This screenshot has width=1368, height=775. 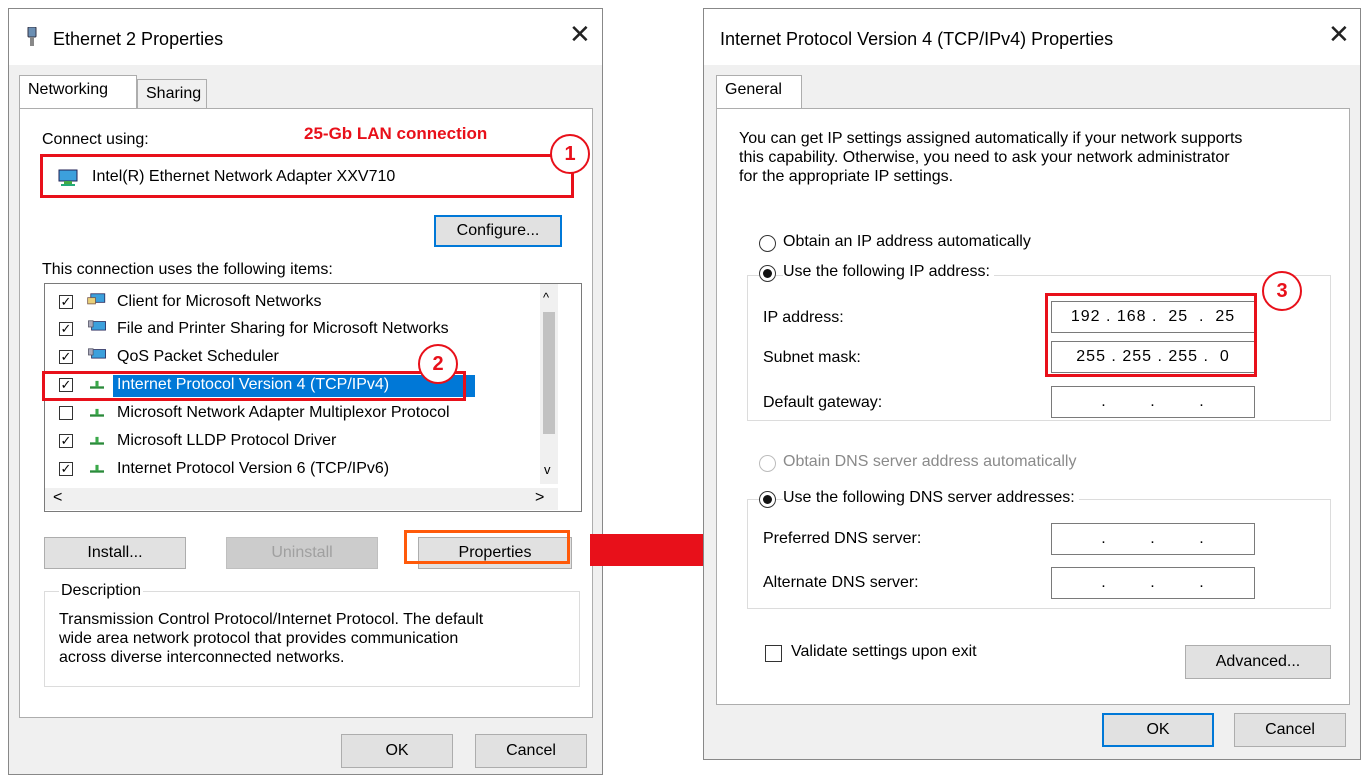 What do you see at coordinates (254, 386) in the screenshot?
I see `ipv4-highlight-box` at bounding box center [254, 386].